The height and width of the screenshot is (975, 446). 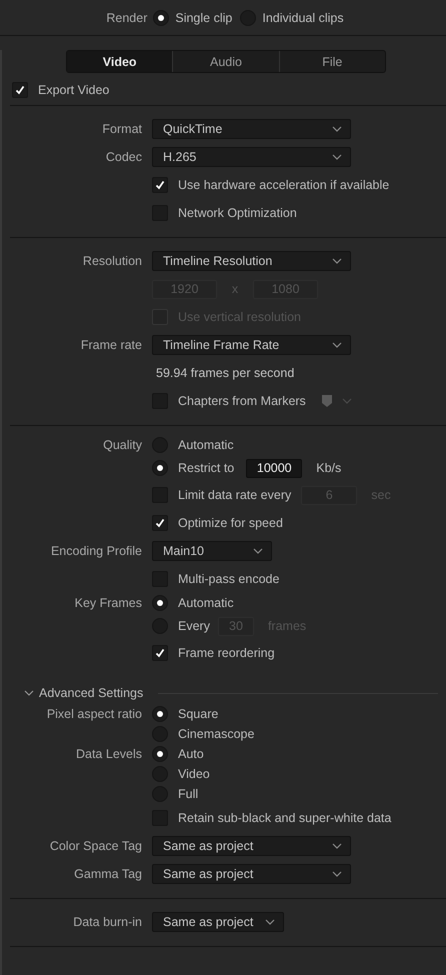 I want to click on field-label: Format, so click(x=122, y=129).